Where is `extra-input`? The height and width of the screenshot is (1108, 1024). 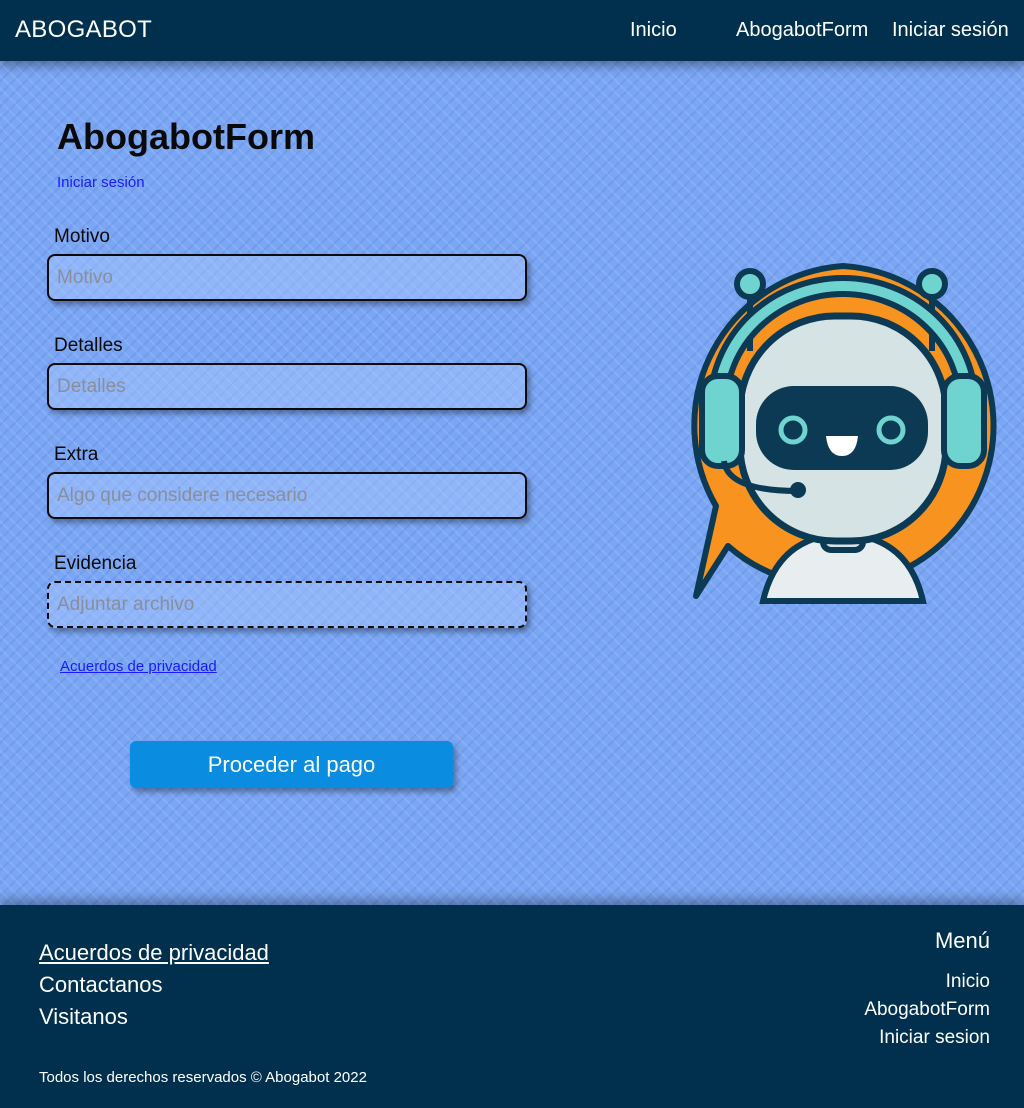
extra-input is located at coordinates (287, 495).